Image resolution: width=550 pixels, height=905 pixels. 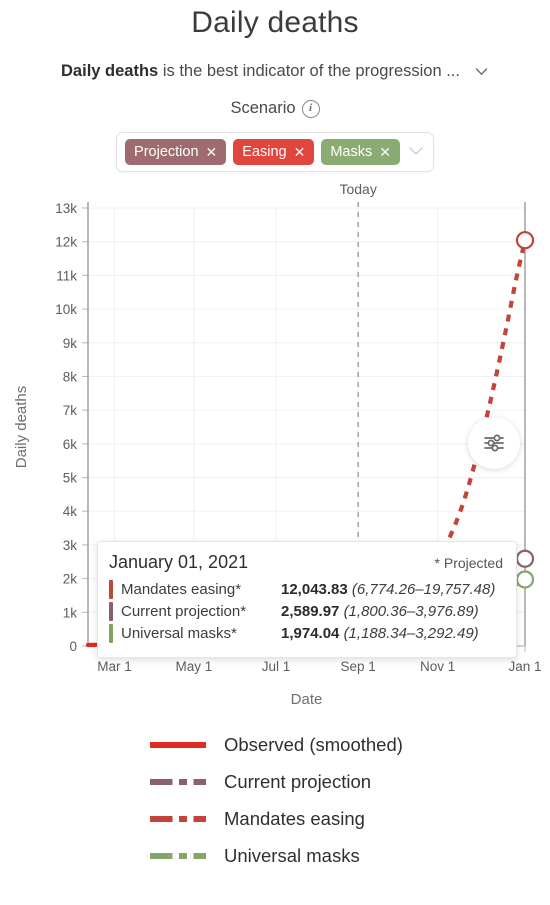 I want to click on legend-label: Current projection, so click(x=298, y=781).